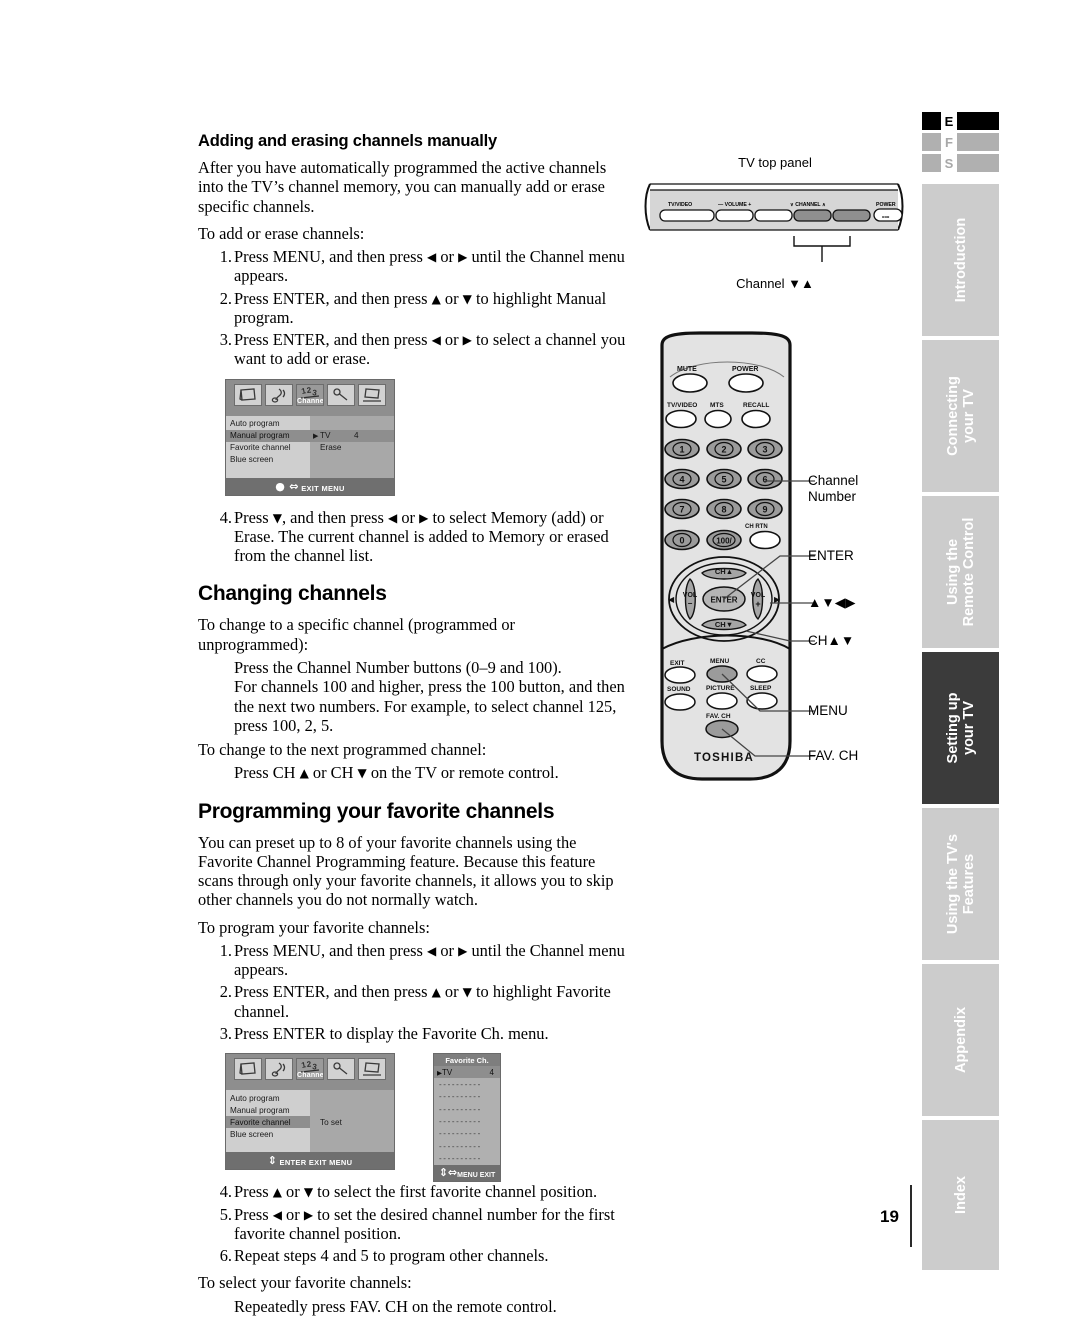 This screenshot has height=1344, width=1080. Describe the element at coordinates (889, 1216) in the screenshot. I see `page-number: 19` at that location.